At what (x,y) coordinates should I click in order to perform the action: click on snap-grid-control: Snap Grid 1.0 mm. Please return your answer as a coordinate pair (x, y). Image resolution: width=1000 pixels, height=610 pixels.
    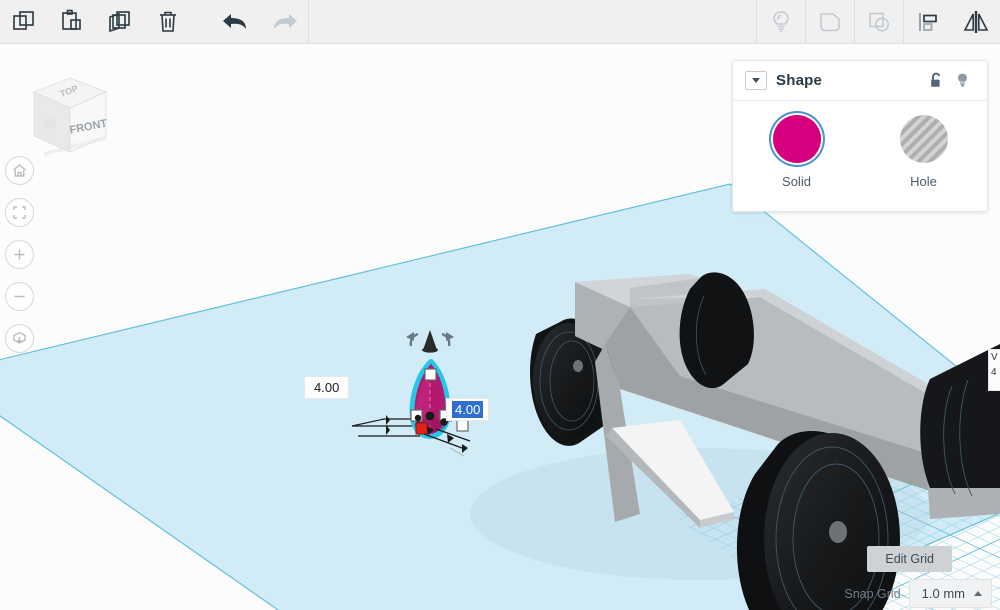
    Looking at the image, I should click on (918, 593).